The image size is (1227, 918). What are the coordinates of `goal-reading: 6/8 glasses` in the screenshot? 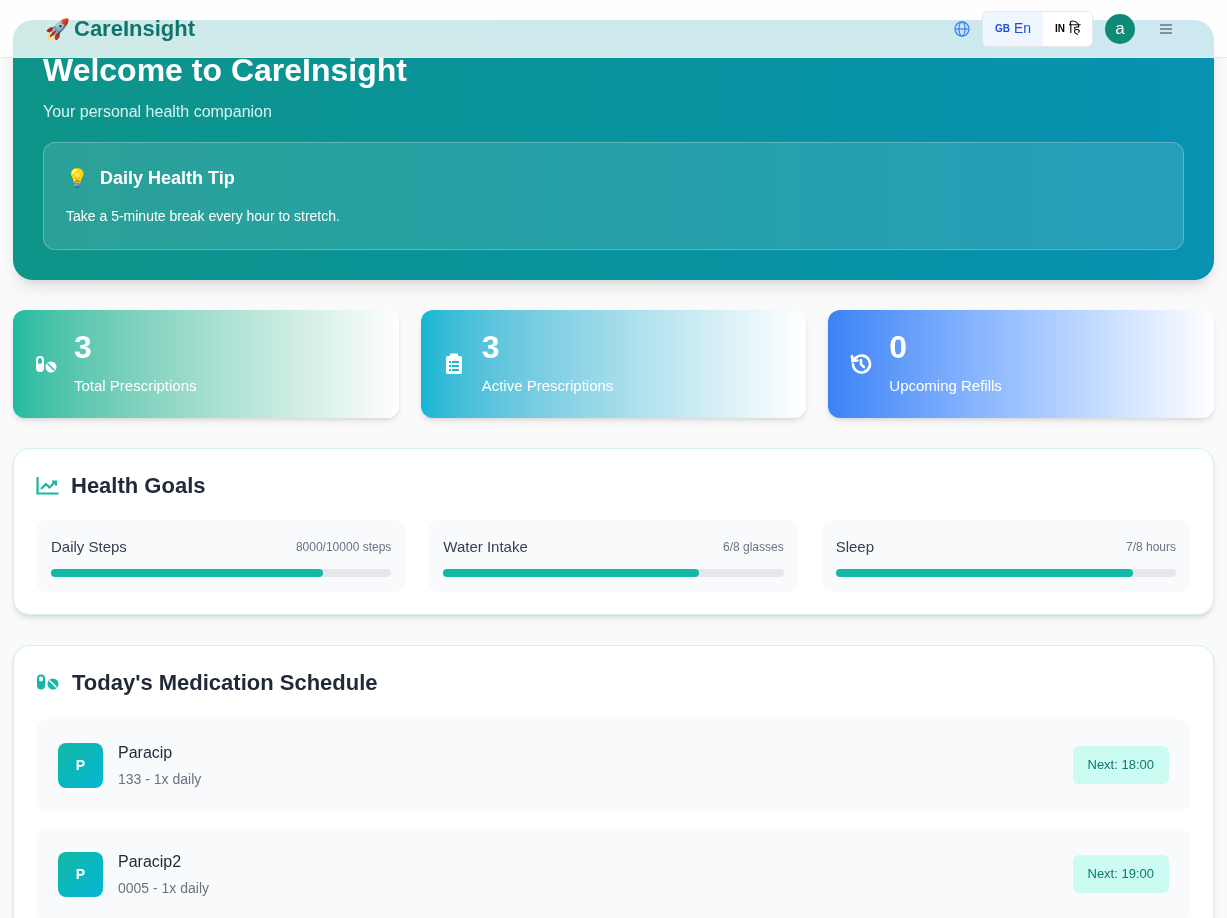 It's located at (753, 548).